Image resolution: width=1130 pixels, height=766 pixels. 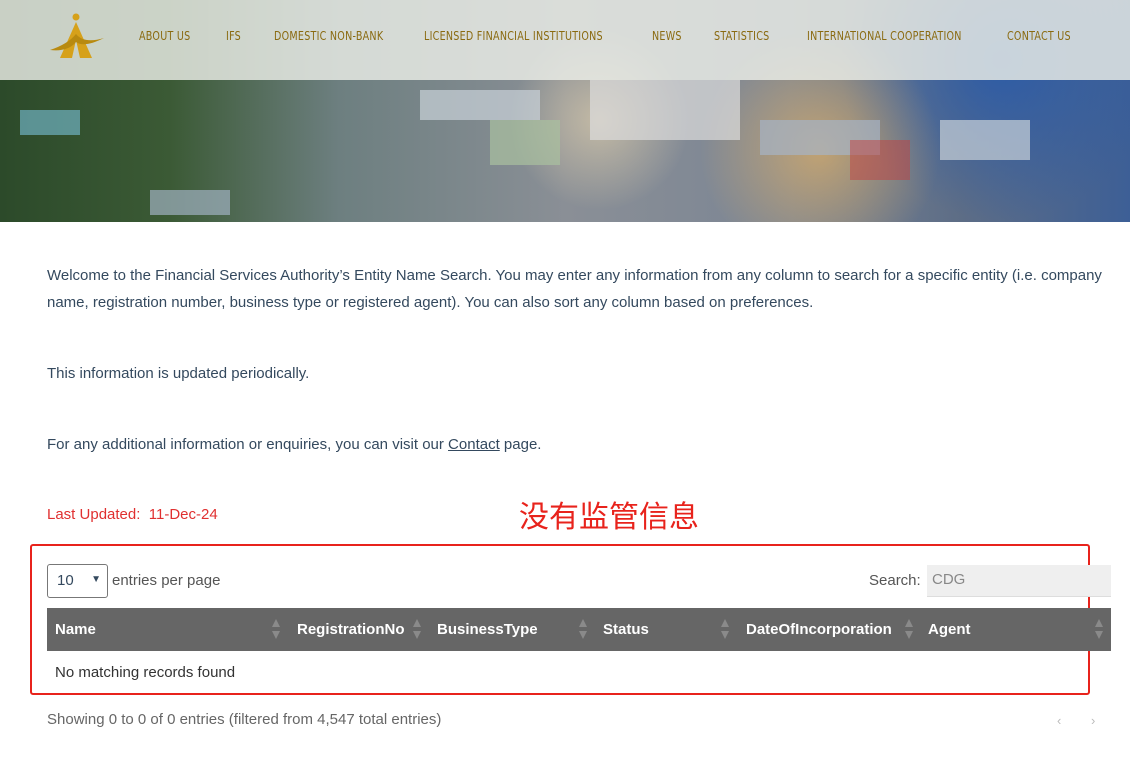 What do you see at coordinates (895, 580) in the screenshot?
I see `search-label: Search:` at bounding box center [895, 580].